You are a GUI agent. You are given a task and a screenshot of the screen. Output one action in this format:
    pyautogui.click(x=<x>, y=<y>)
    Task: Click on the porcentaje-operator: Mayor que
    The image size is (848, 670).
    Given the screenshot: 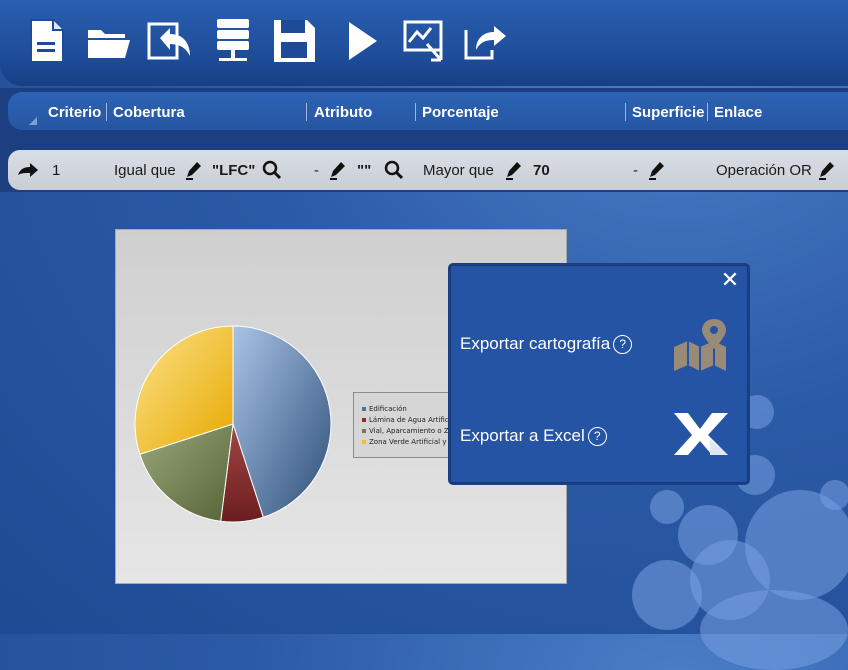 What is the action you would take?
    pyautogui.click(x=458, y=170)
    